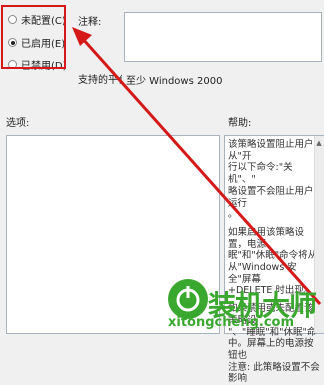 Image resolution: width=324 pixels, height=385 pixels. I want to click on help-line: 中。屏幕上的电源按钮也, so click(271, 349).